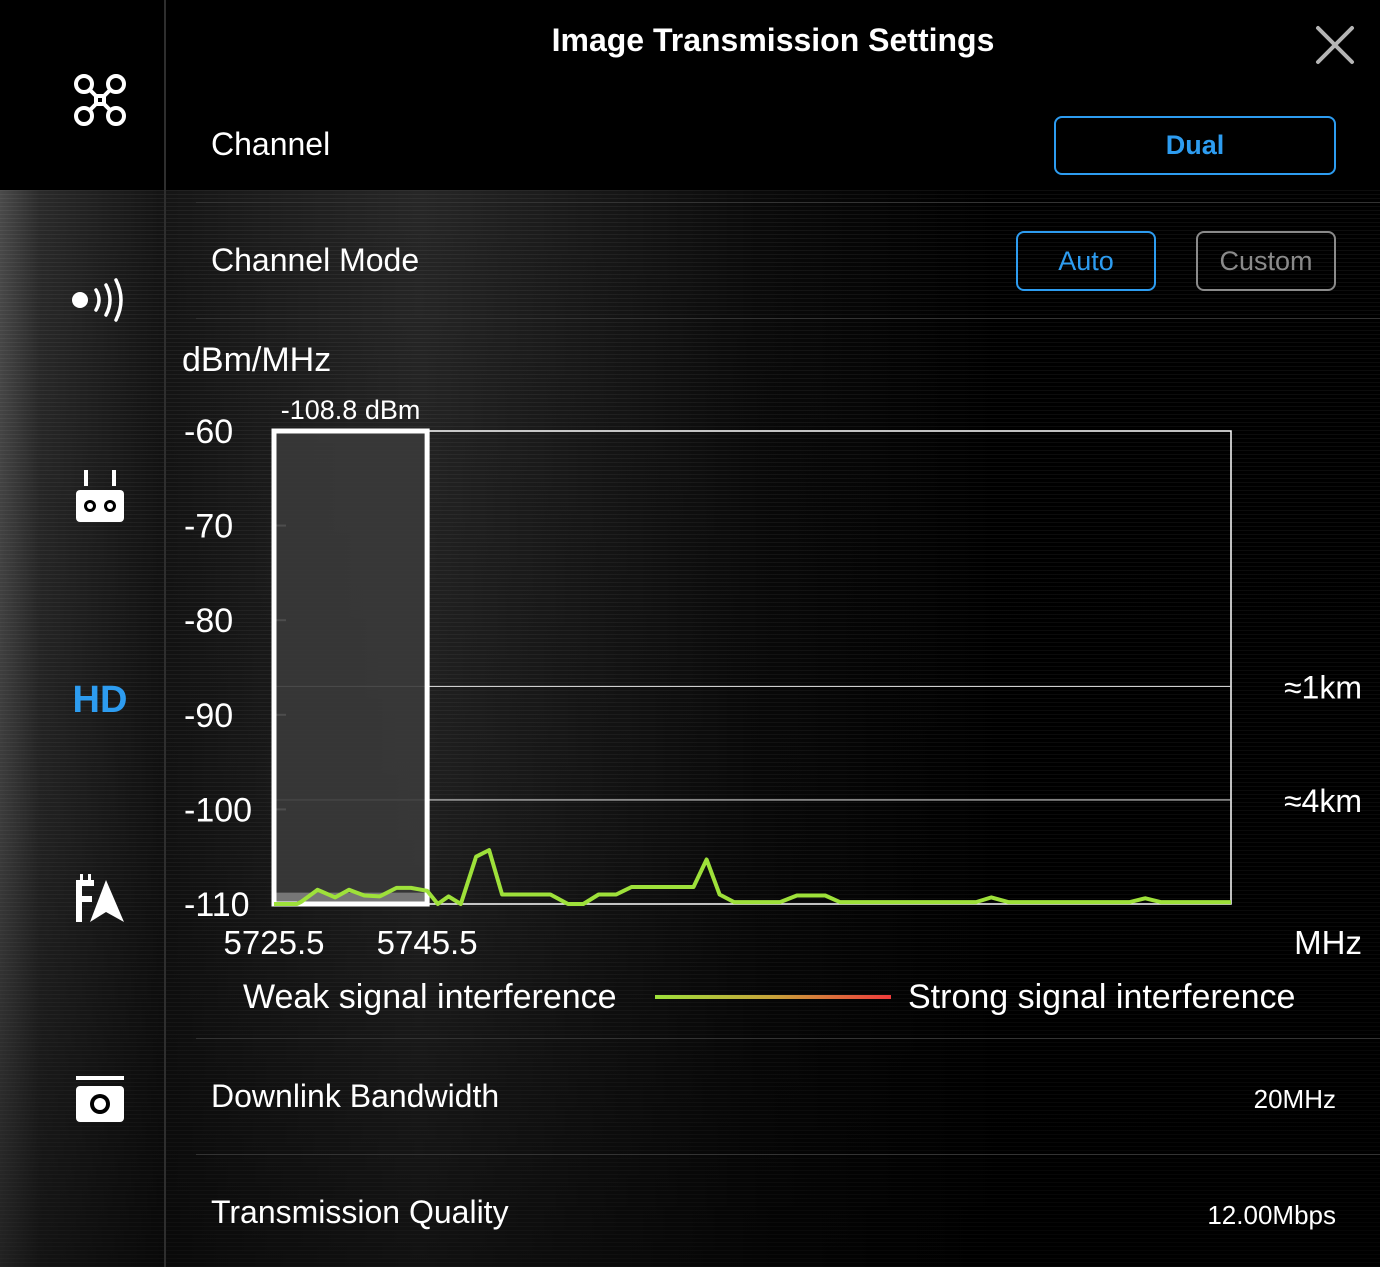 Image resolution: width=1380 pixels, height=1267 pixels. Describe the element at coordinates (773, 997) in the screenshot. I see `legend-gradient-bar` at that location.